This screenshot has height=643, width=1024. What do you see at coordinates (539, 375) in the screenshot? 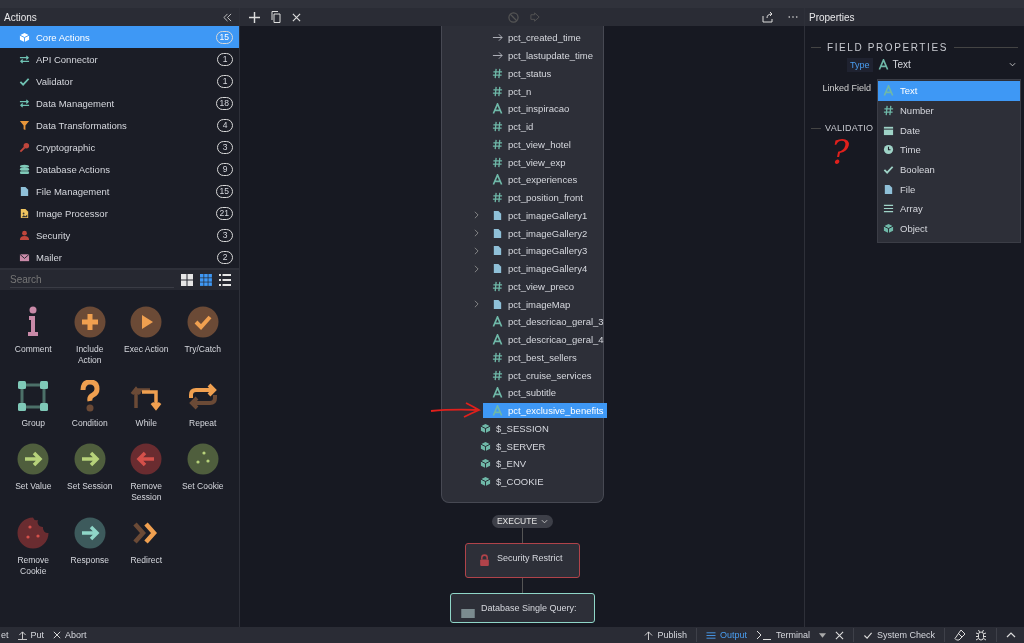
I see `field-item: pct_cruise_services` at bounding box center [539, 375].